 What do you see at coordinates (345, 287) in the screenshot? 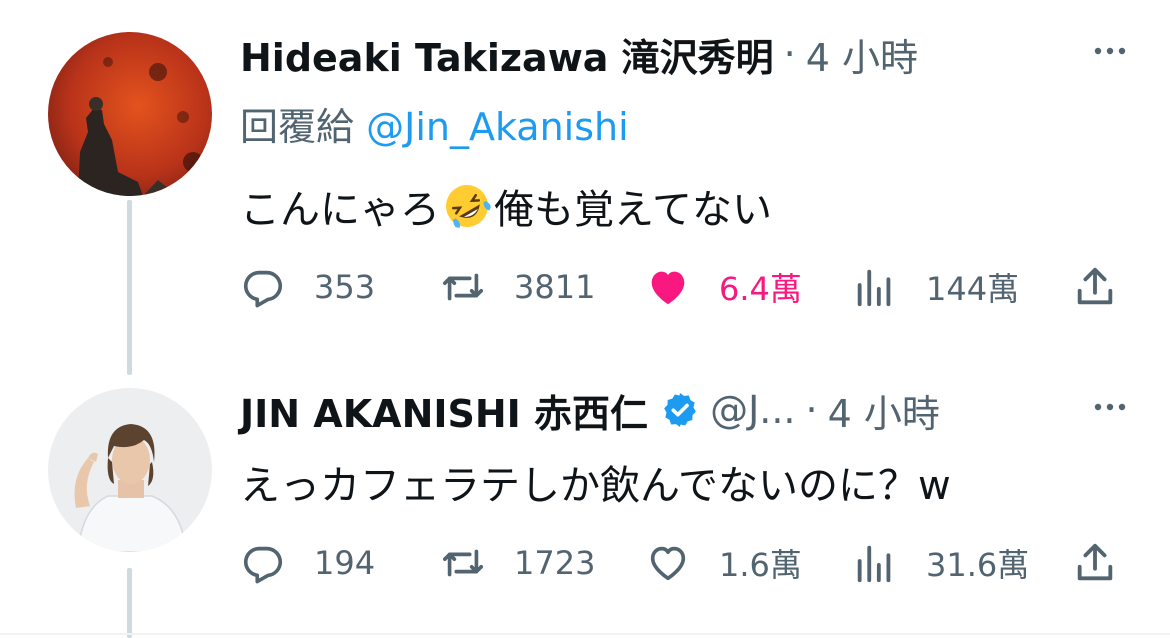
I see `reply-count: 353` at bounding box center [345, 287].